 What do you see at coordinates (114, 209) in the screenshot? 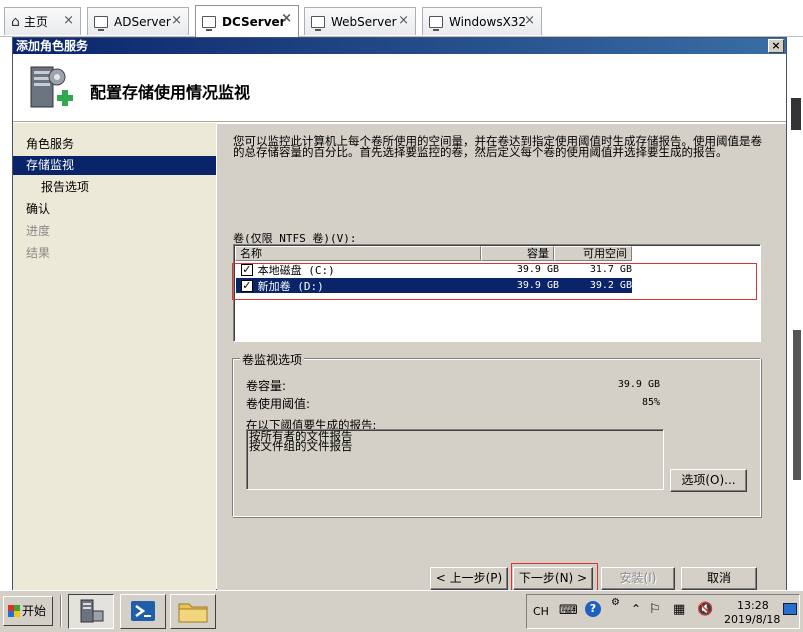
I see `nav-item-confirmation: 确认` at bounding box center [114, 209].